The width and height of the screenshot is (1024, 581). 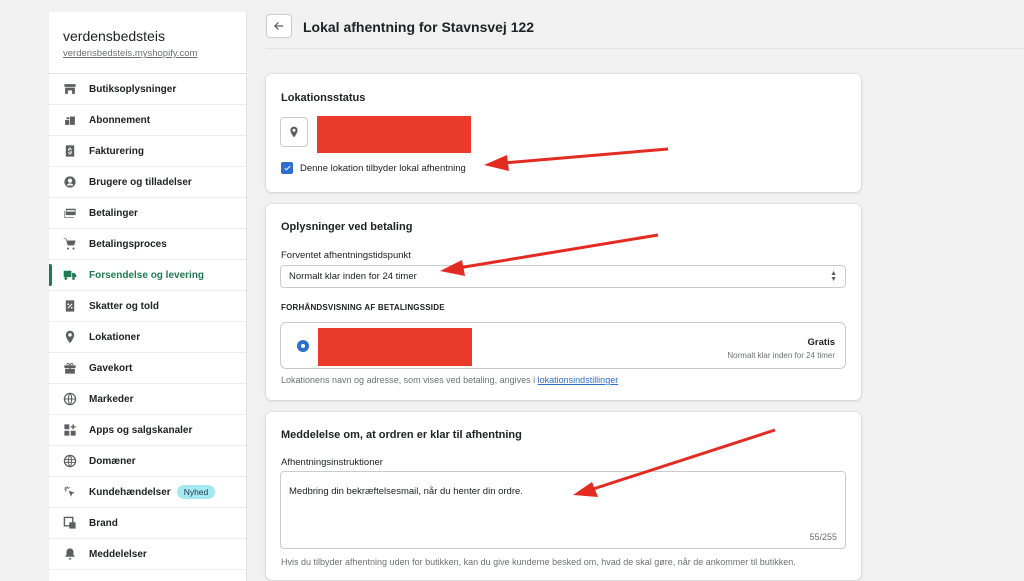 I want to click on sidebar-item-butiksoplysninger: Butiksoplysninger, so click(x=147, y=89).